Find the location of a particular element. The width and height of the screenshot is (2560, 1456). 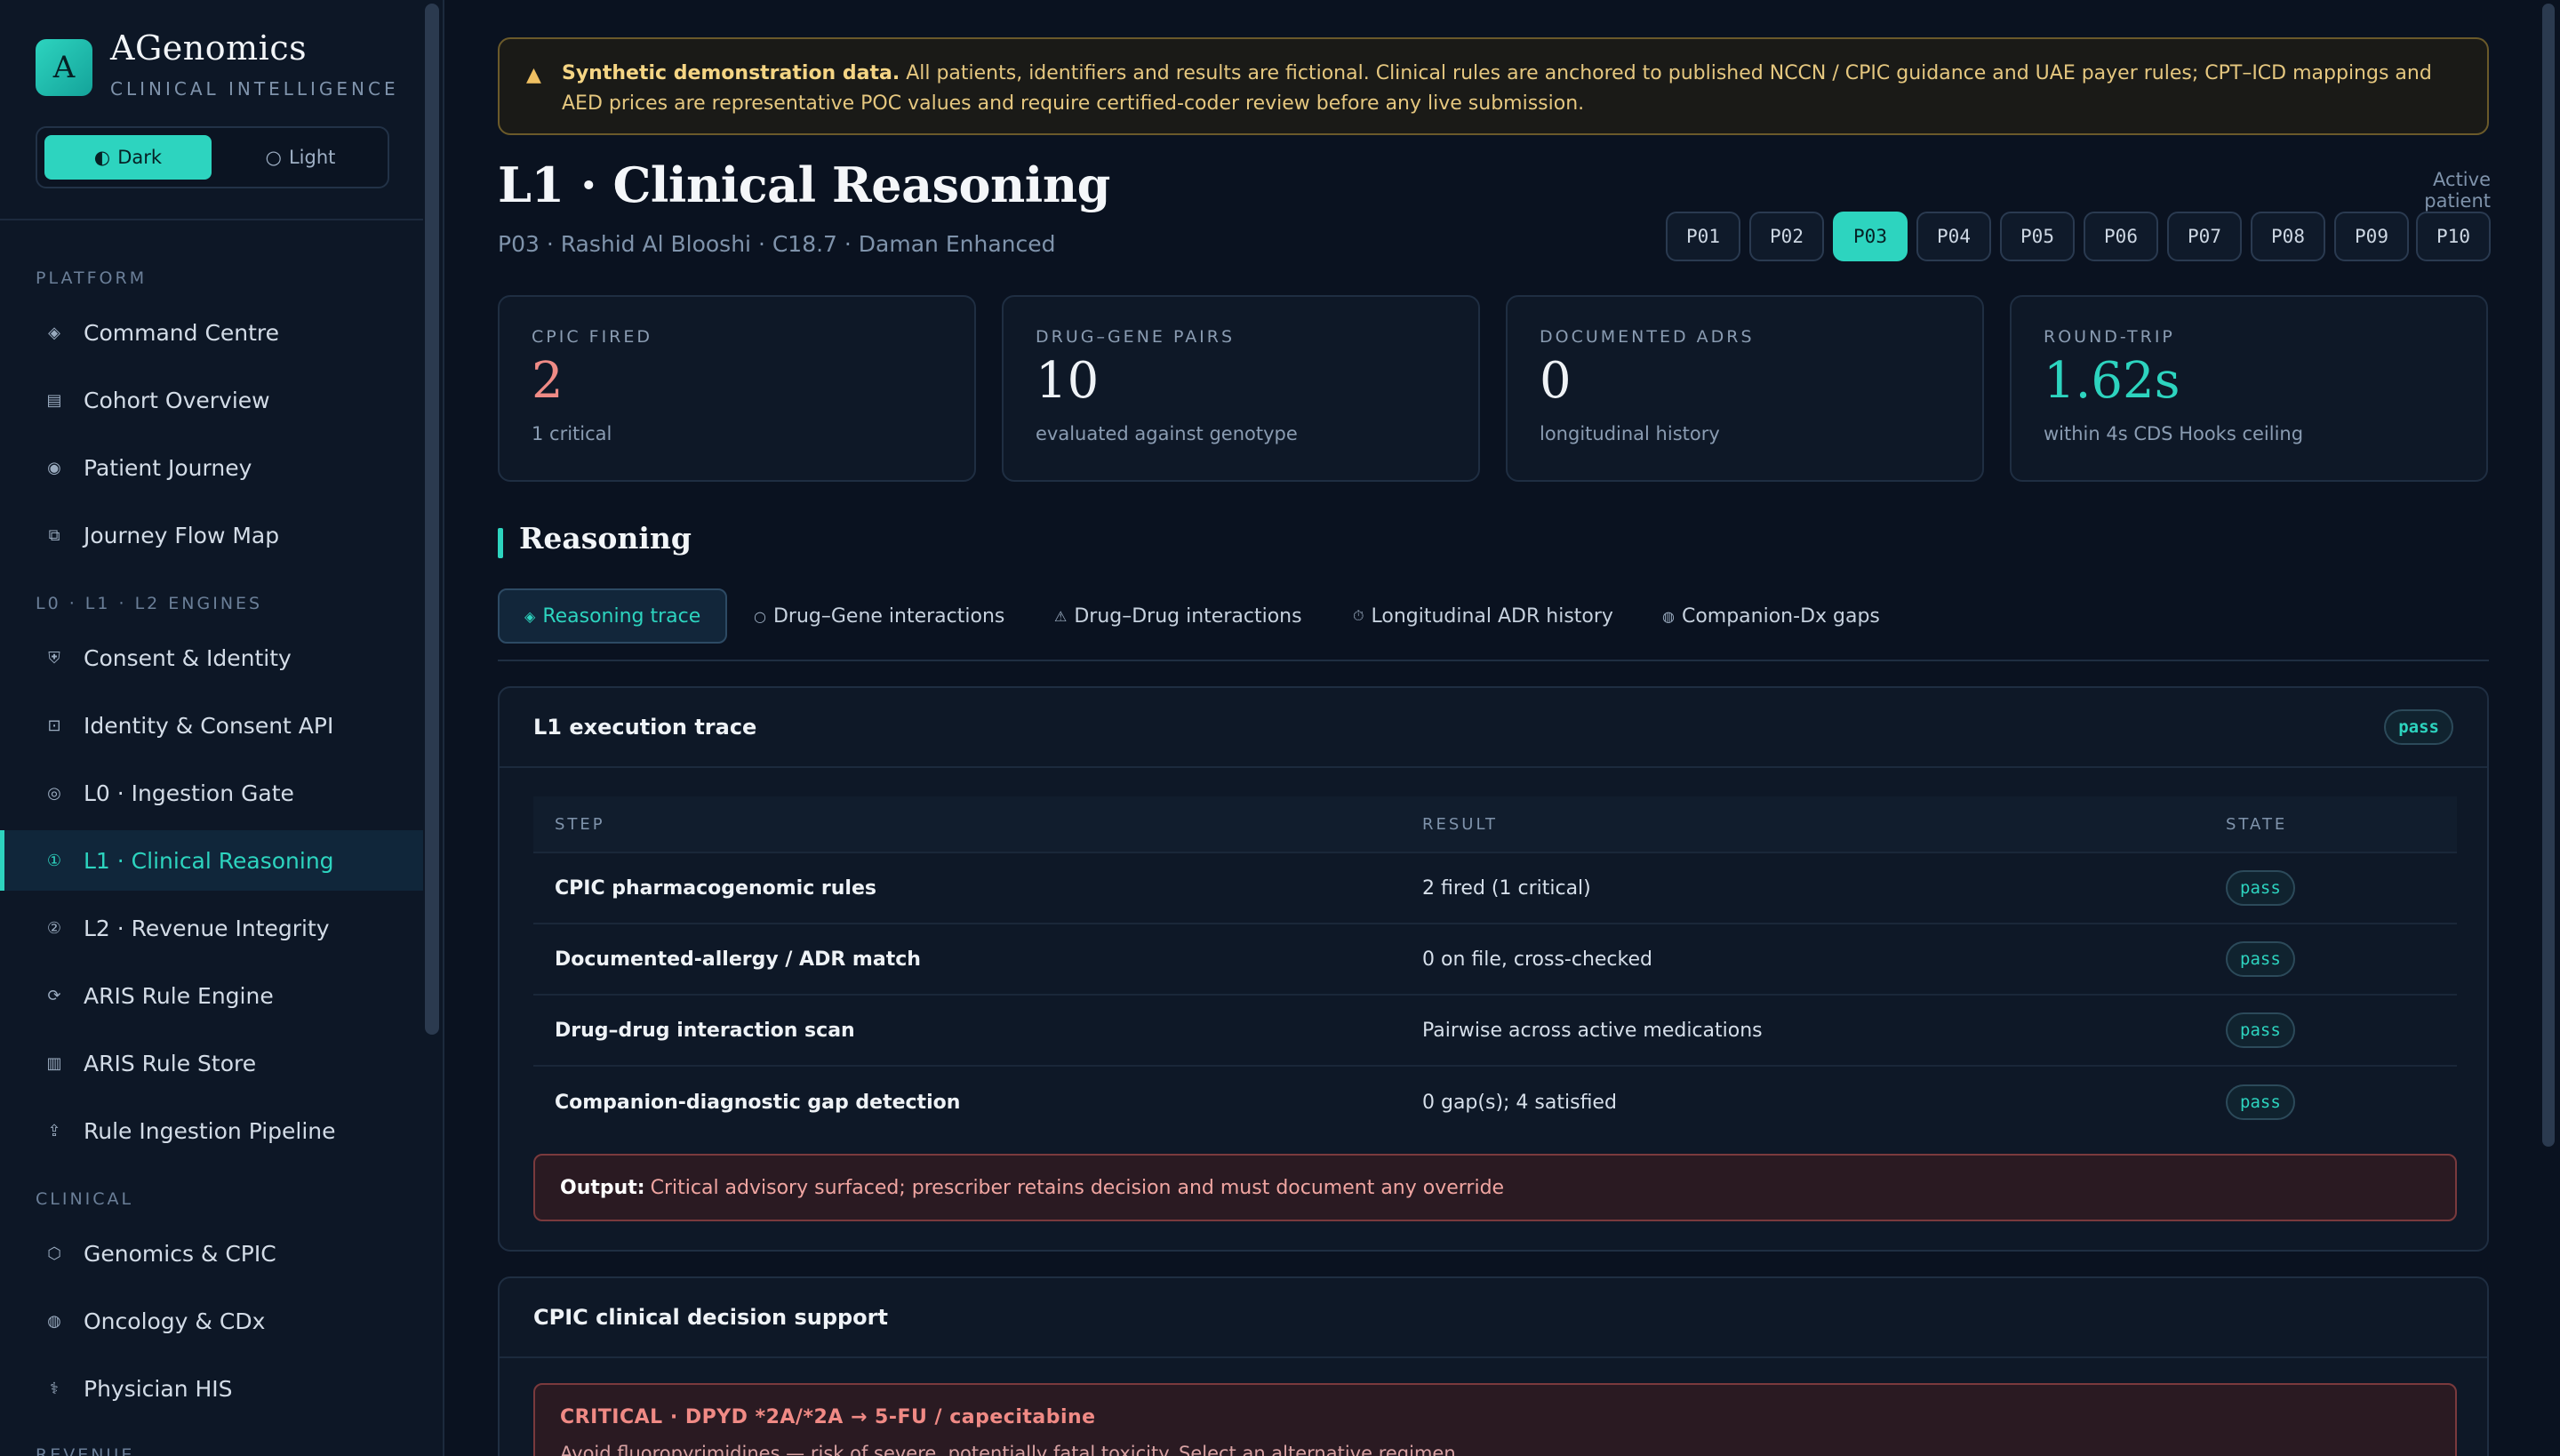

sidebar-item-l0-ingestion-gate: ◎ L0 · Ingestion Gate is located at coordinates (211, 793).